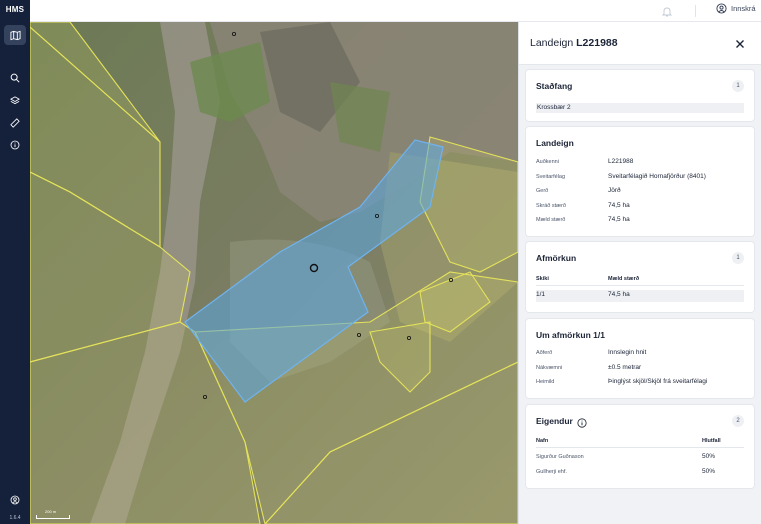  Describe the element at coordinates (738, 258) in the screenshot. I see `boundary-count-badge: 1` at that location.